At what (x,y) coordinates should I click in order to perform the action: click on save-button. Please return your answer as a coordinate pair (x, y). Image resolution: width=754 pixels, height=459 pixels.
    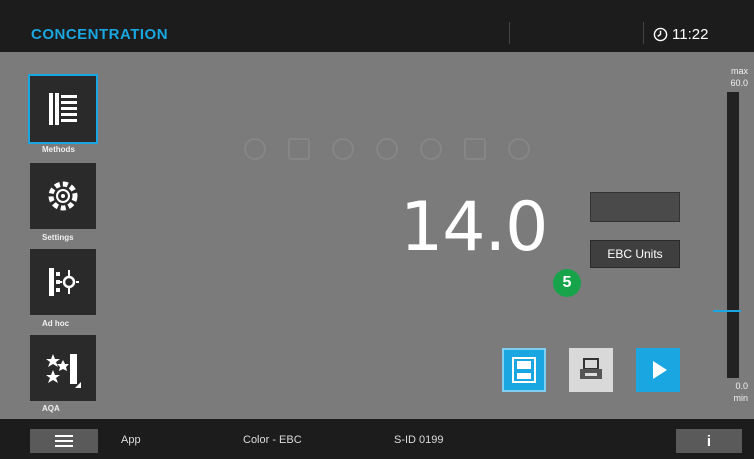
    Looking at the image, I should click on (524, 370).